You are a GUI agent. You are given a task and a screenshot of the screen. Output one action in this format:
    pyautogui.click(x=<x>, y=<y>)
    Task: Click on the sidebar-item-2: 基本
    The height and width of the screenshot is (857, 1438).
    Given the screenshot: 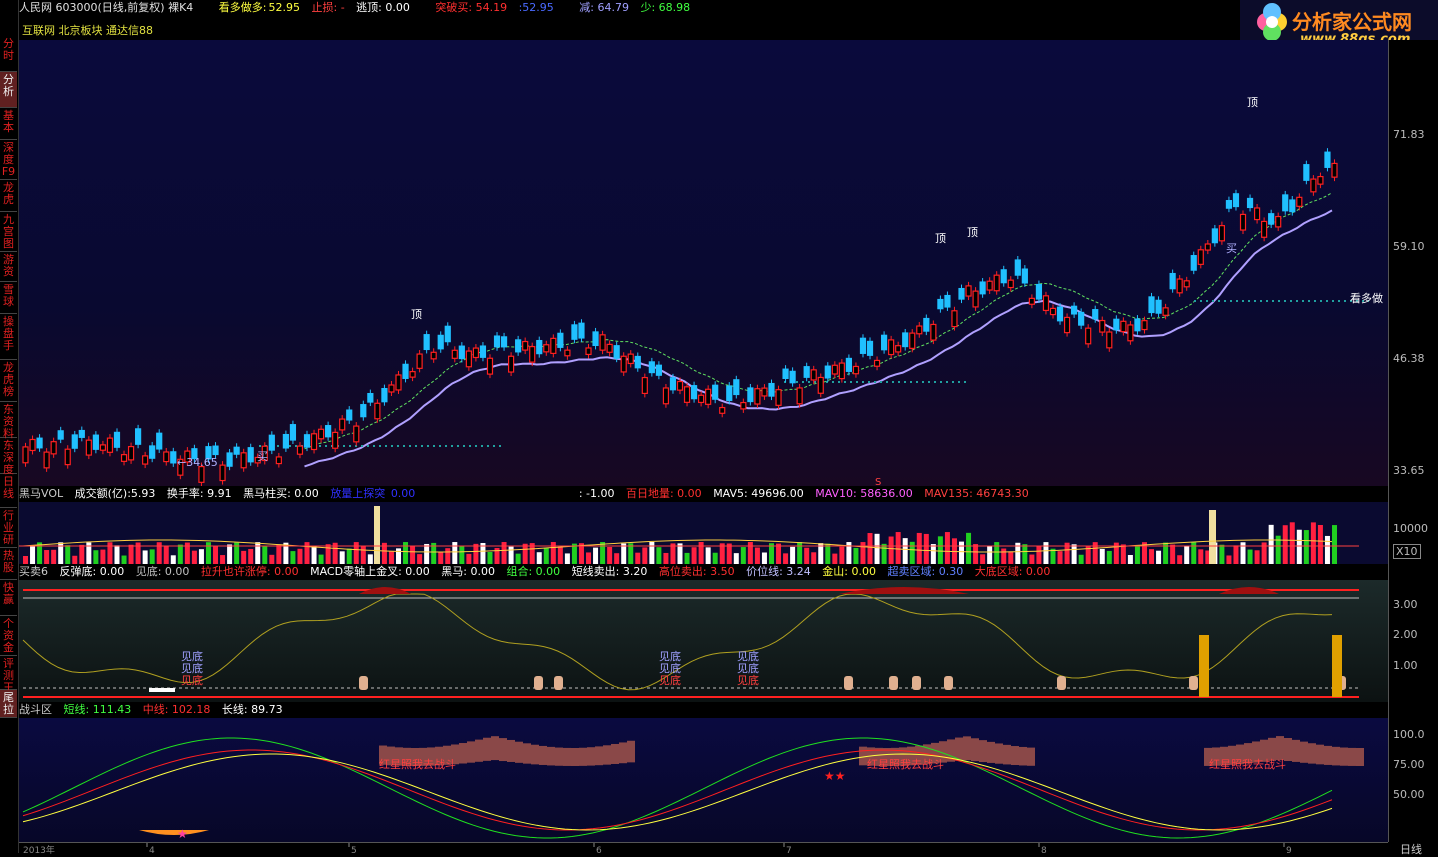 What is the action you would take?
    pyautogui.click(x=8, y=124)
    